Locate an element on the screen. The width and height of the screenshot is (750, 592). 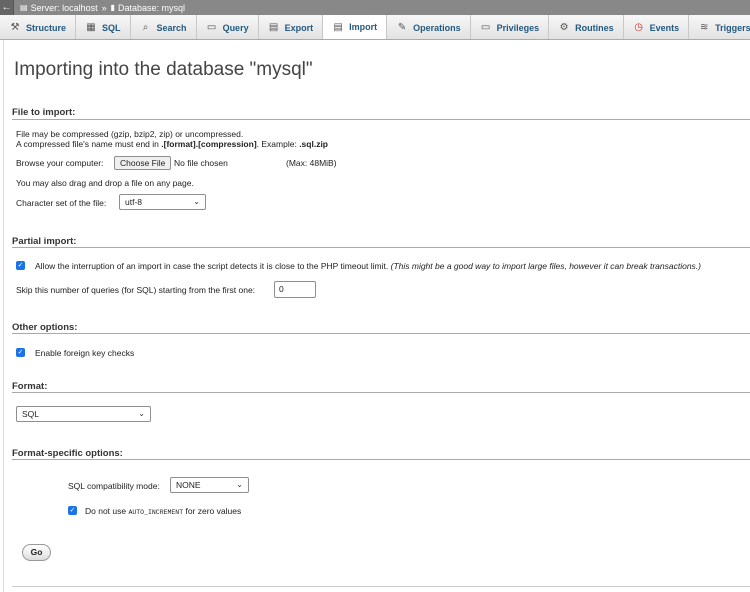
breadcrumb-server: ▤ Server: localhost is located at coordinates (59, 8).